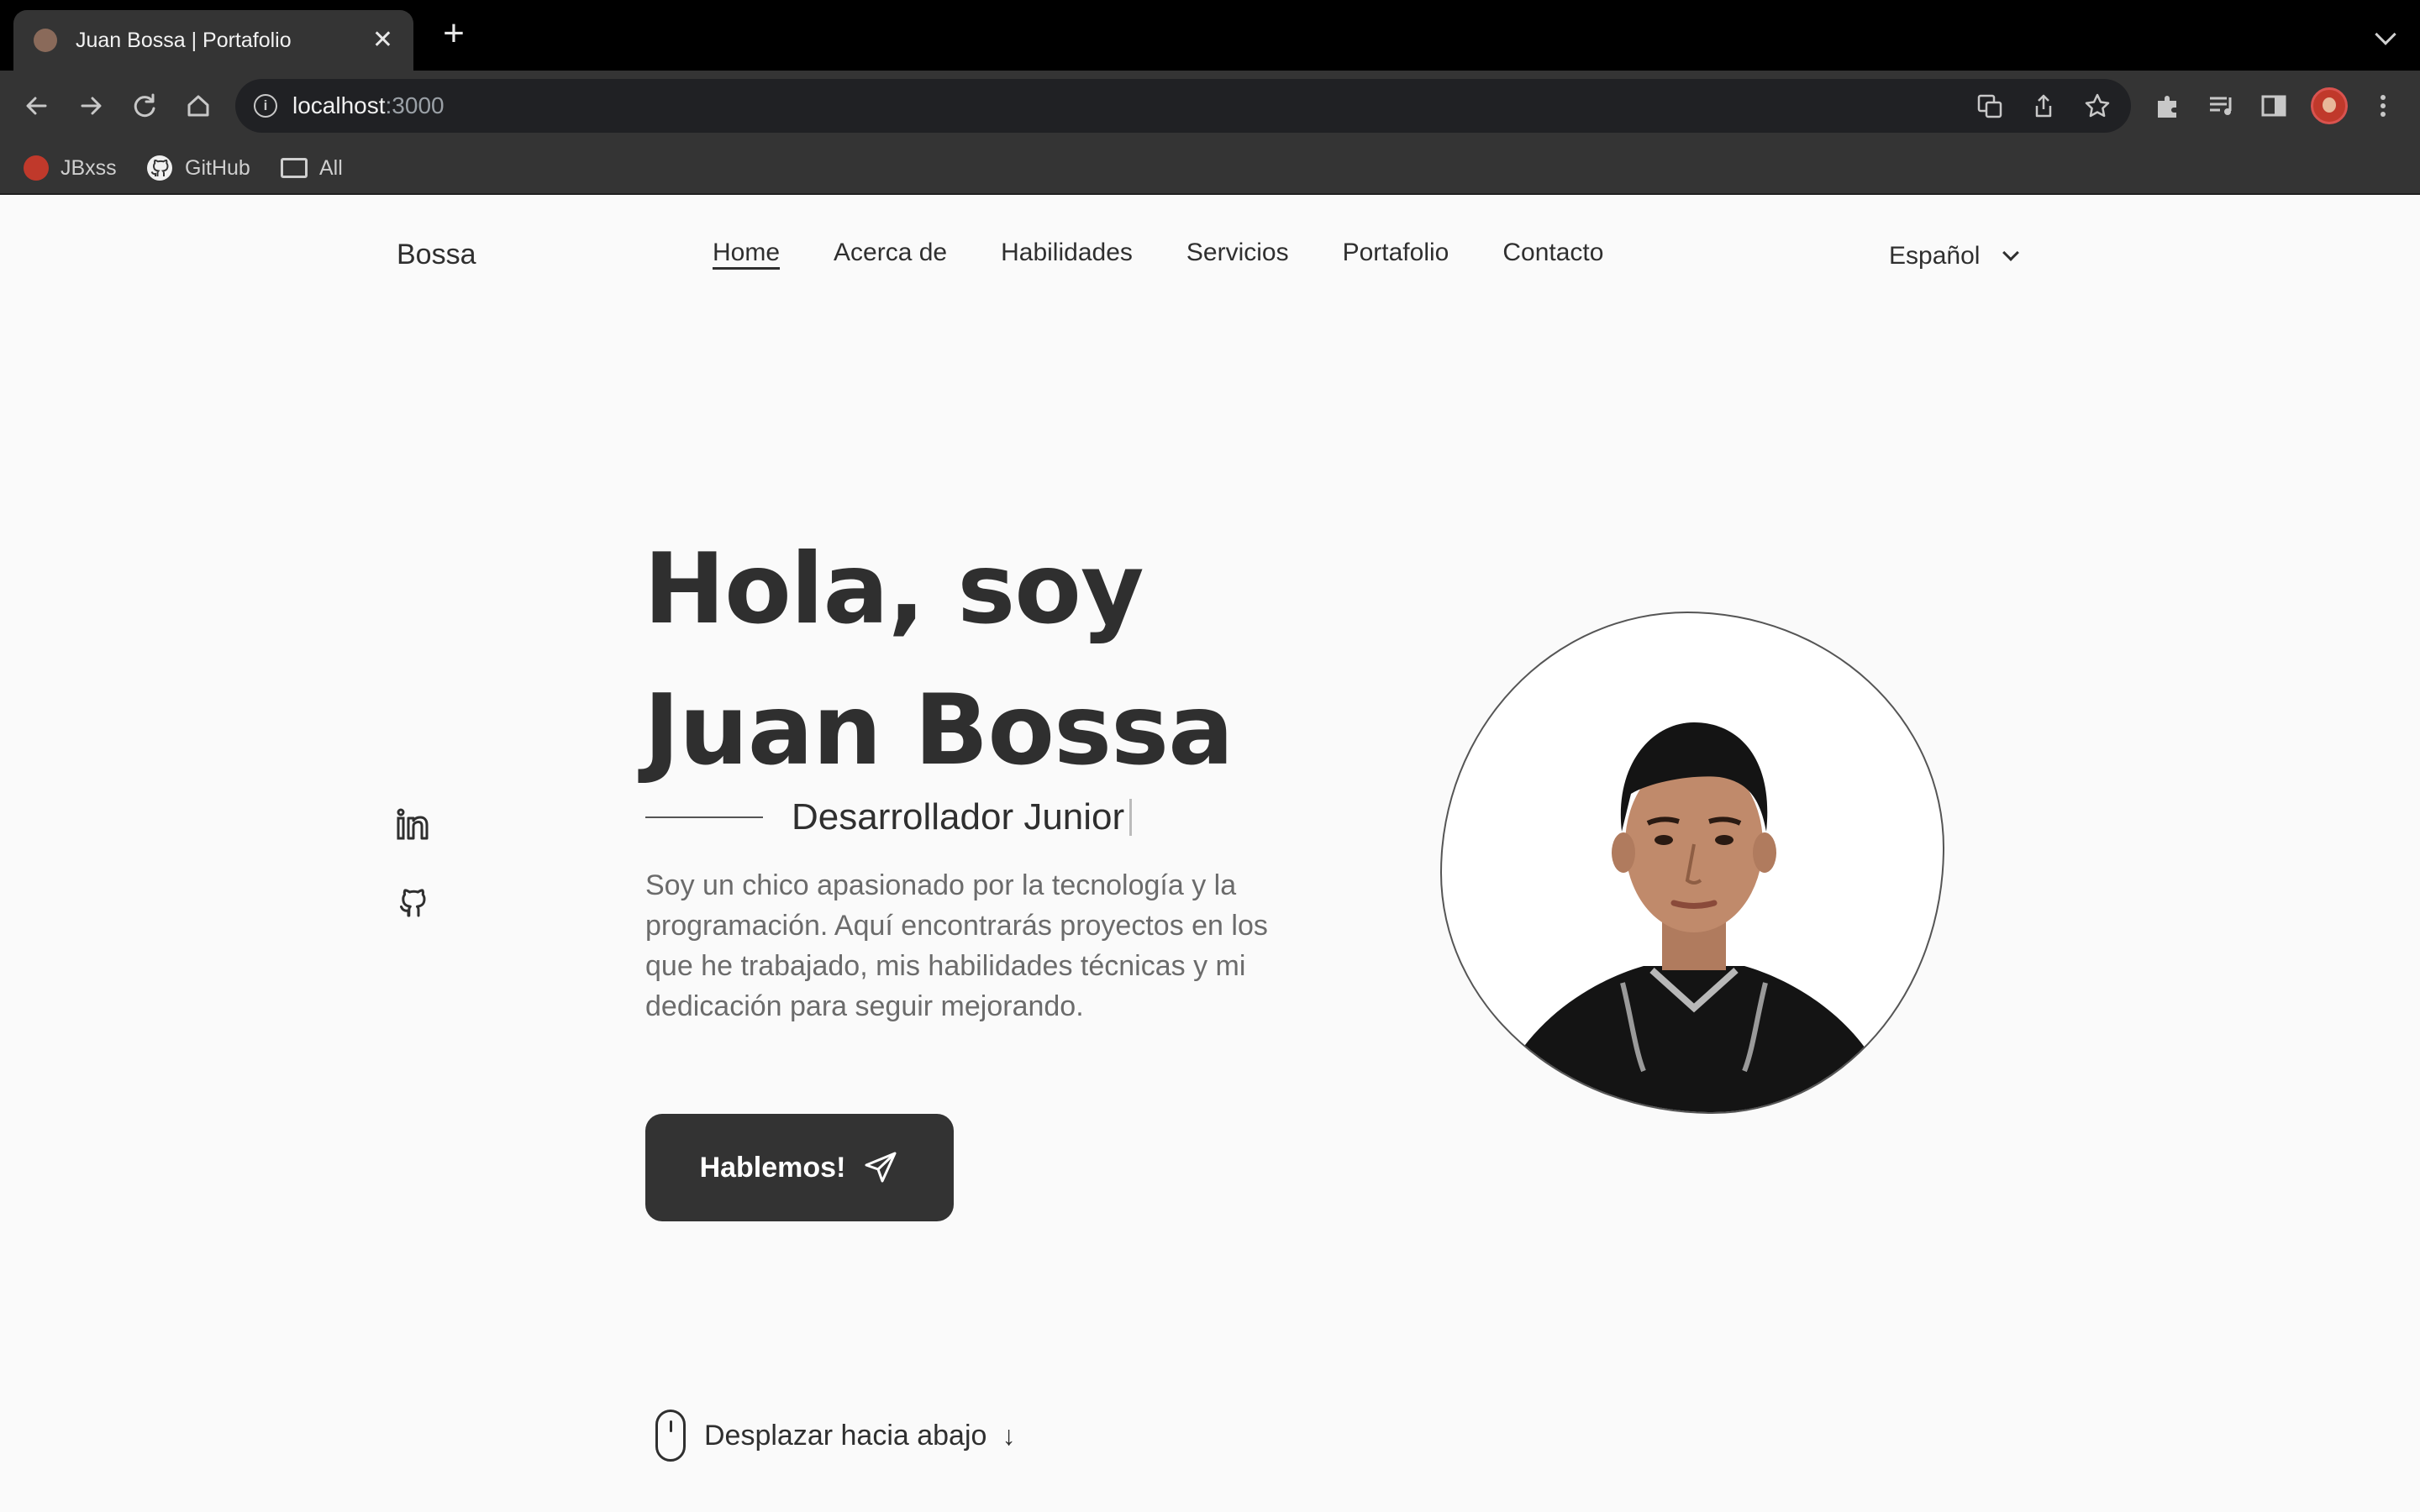  What do you see at coordinates (747, 253) in the screenshot?
I see `nav-home: Home` at bounding box center [747, 253].